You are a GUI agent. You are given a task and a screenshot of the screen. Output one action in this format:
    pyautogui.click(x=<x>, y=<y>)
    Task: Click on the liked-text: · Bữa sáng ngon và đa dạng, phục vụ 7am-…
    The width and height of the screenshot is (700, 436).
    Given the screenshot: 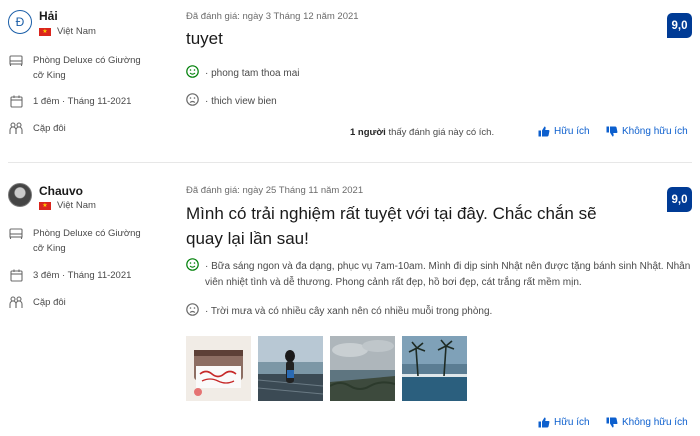 What is the action you would take?
    pyautogui.click(x=441, y=274)
    